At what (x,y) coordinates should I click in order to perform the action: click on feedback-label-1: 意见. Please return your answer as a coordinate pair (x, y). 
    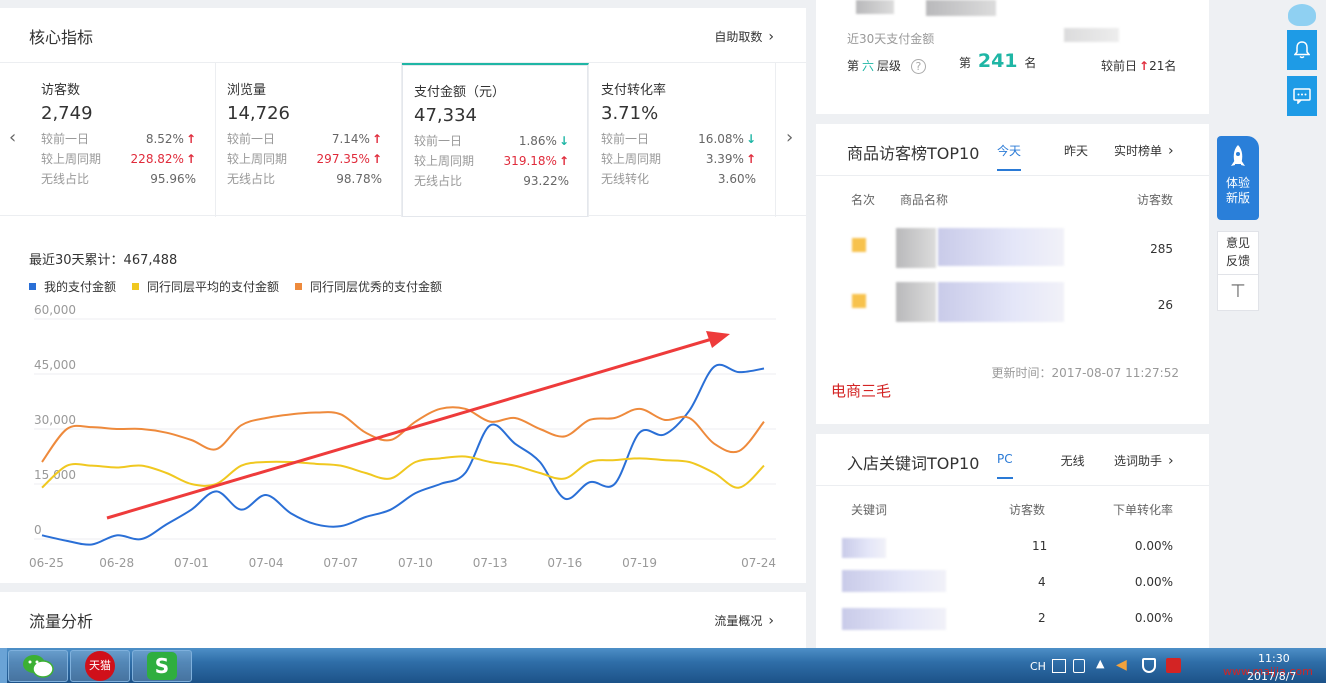
    Looking at the image, I should click on (1237, 243).